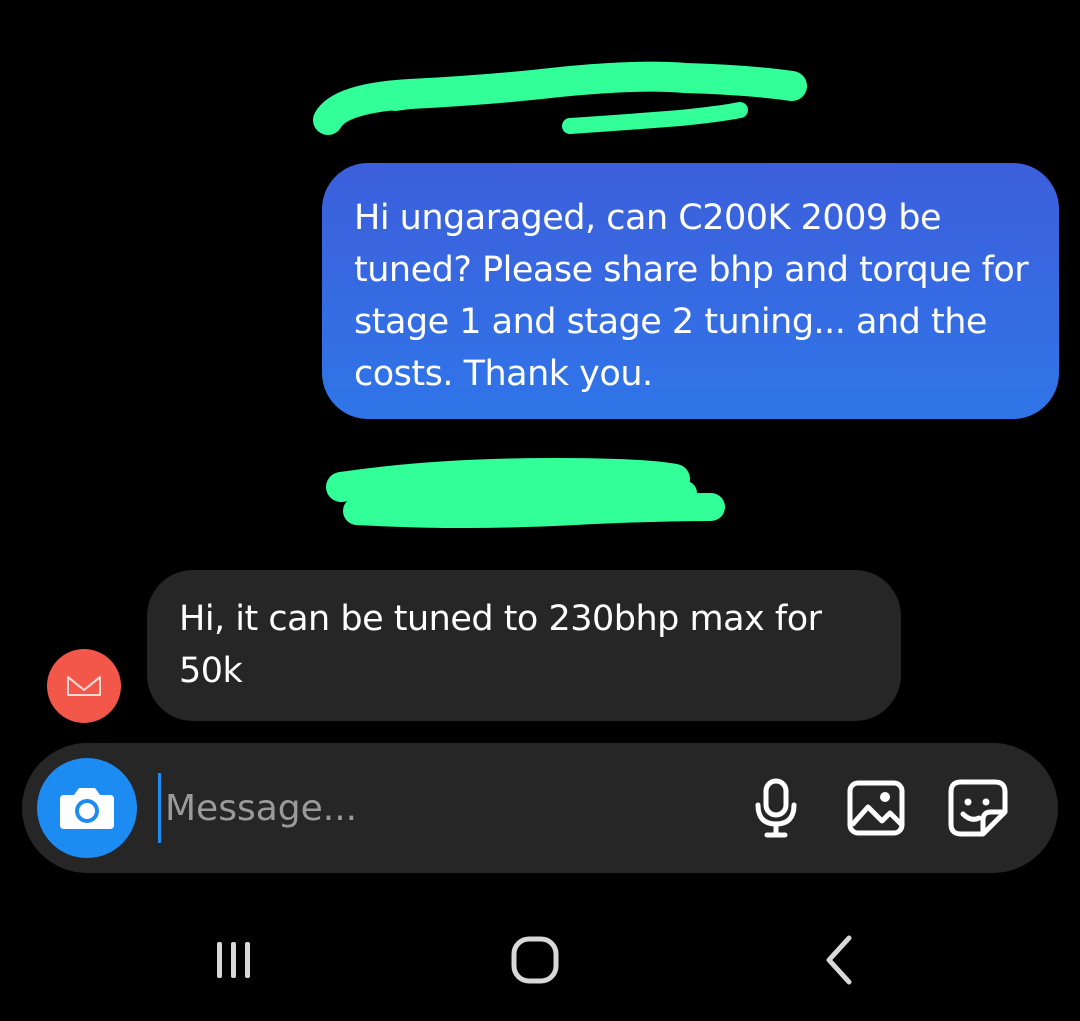 The width and height of the screenshot is (1080, 1021). I want to click on sticker-icon, so click(978, 808).